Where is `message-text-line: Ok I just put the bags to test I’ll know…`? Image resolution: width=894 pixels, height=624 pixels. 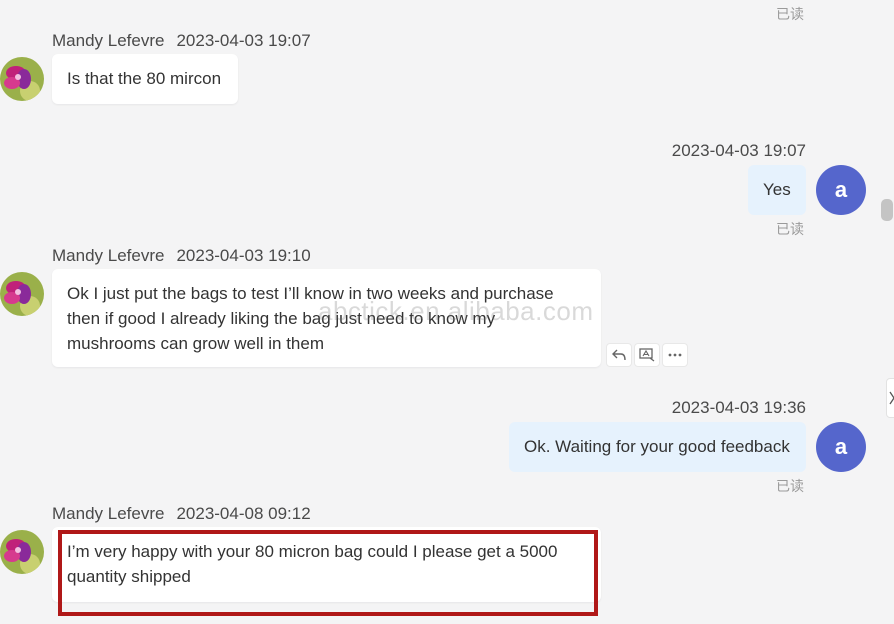 message-text-line: Ok I just put the bags to test I’ll know… is located at coordinates (310, 293).